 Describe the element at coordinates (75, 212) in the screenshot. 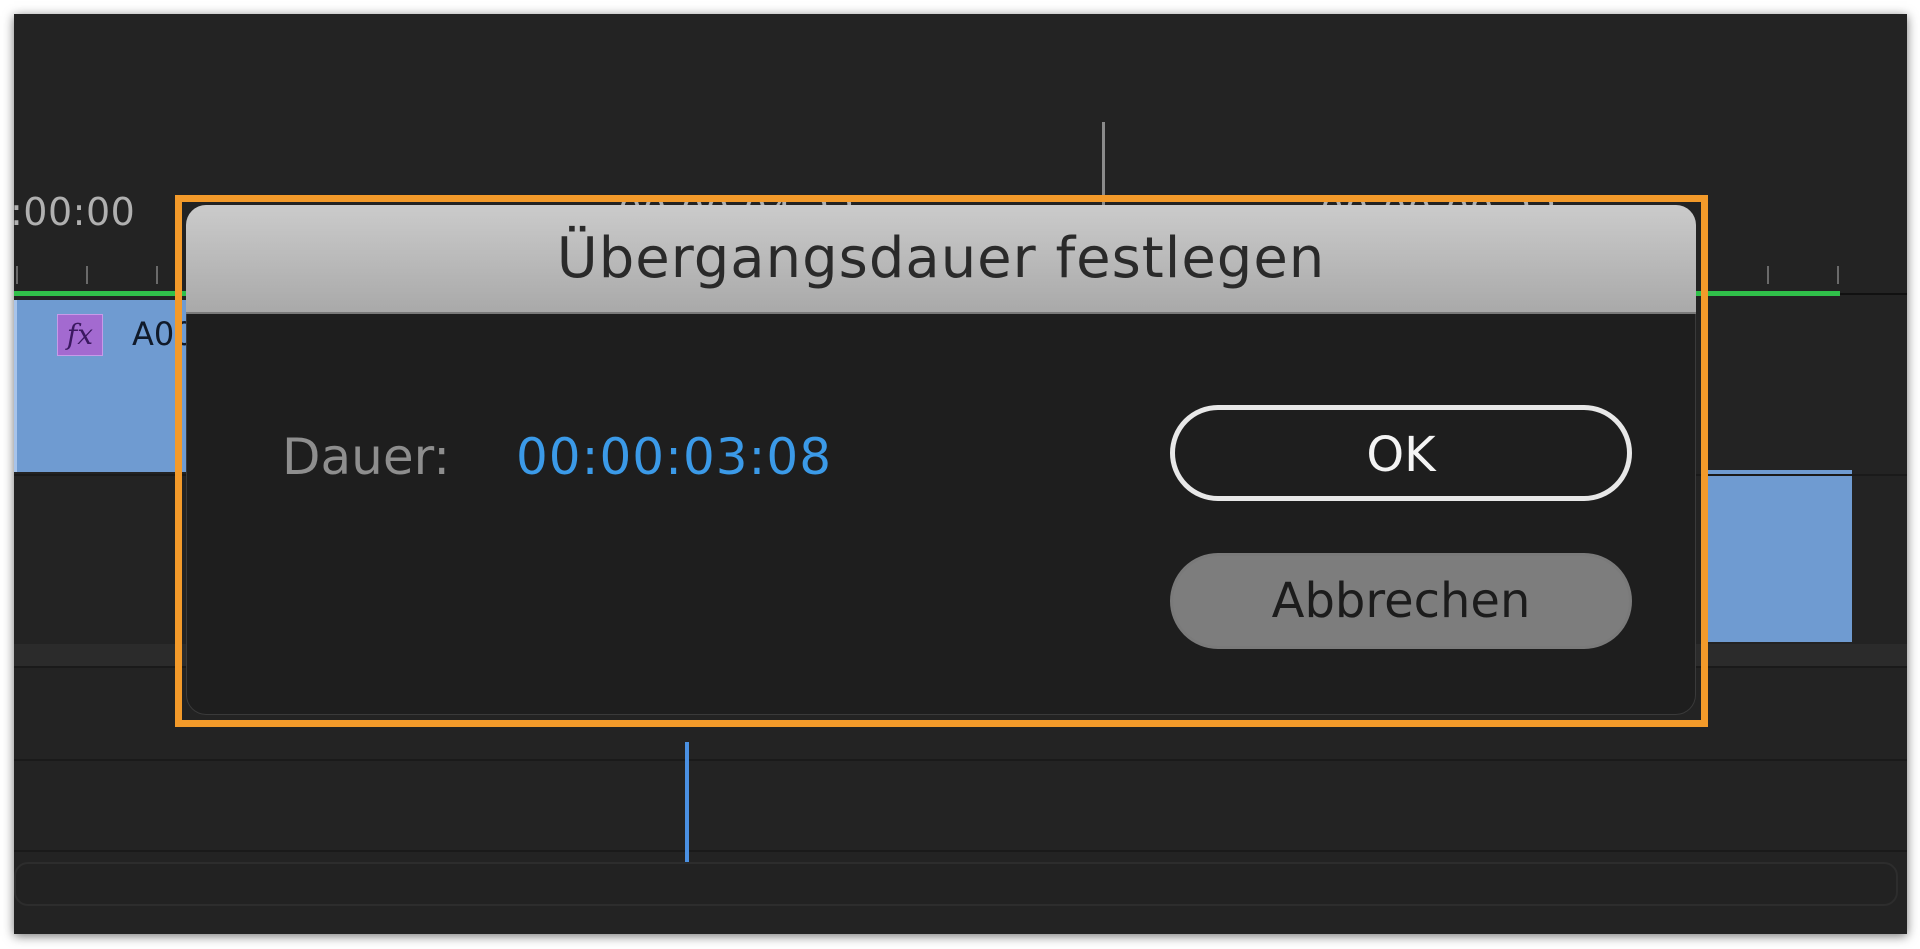

I see `ruler-timecode-start: :00:00` at that location.